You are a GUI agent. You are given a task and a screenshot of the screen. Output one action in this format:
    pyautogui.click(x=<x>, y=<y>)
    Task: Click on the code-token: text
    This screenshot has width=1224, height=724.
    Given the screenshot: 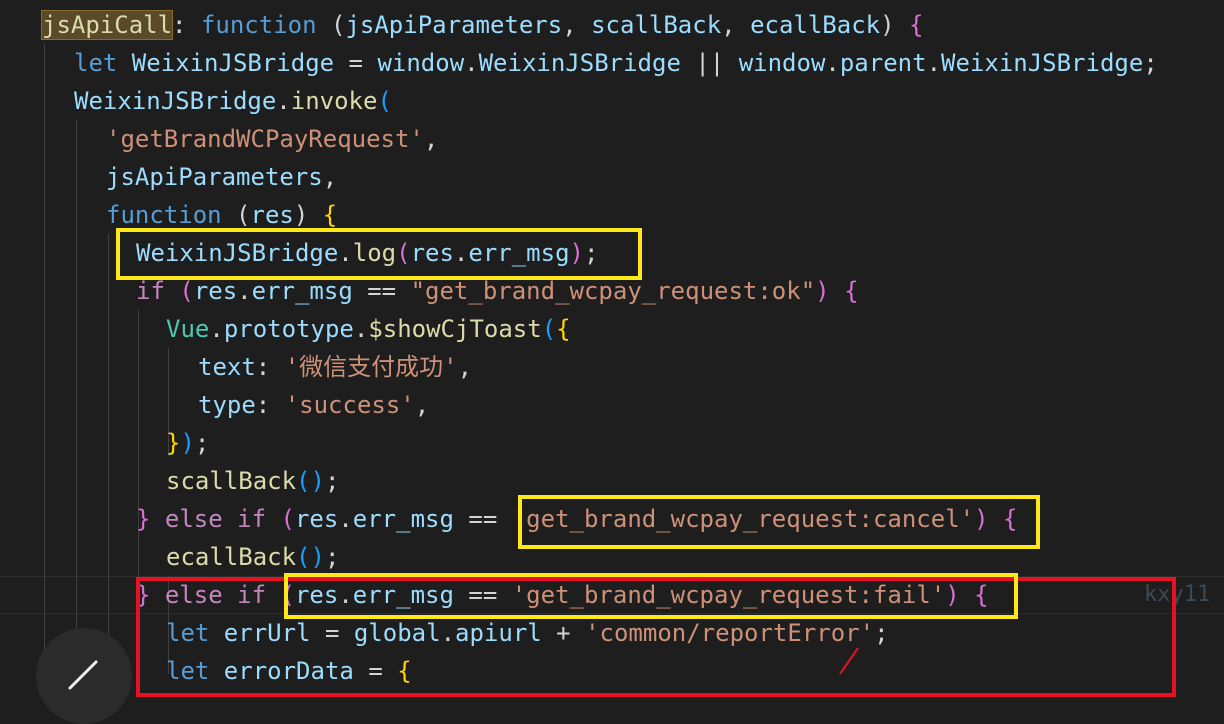 What is the action you would take?
    pyautogui.click(x=227, y=367)
    